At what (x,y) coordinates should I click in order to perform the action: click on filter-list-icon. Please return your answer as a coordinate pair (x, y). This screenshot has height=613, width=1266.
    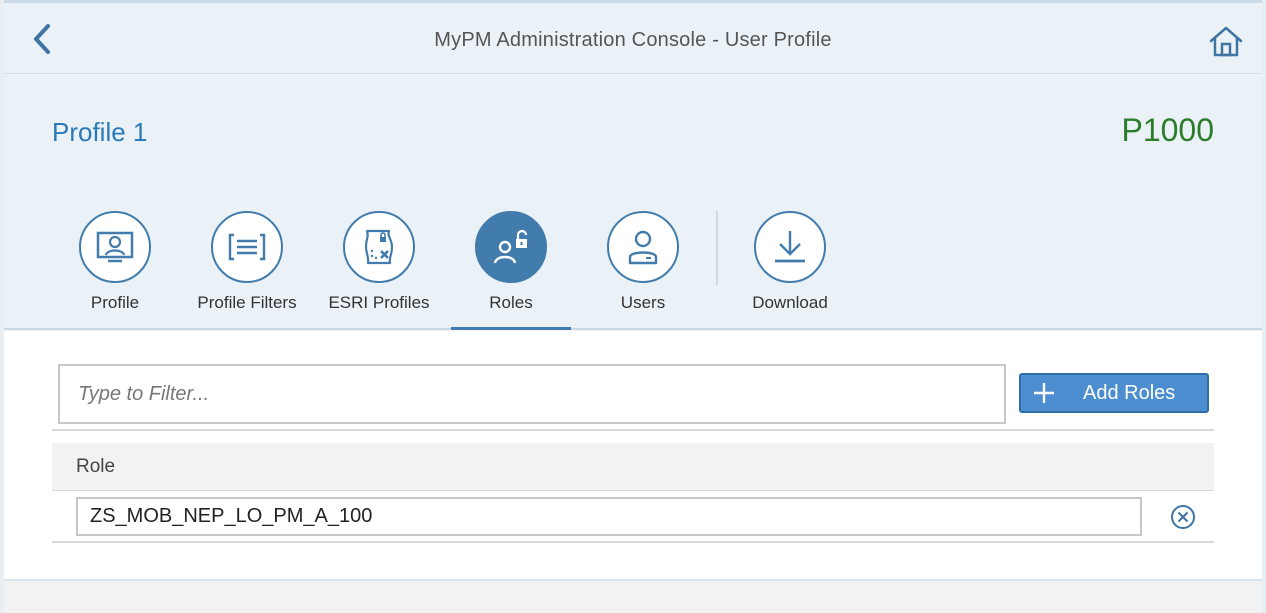
    Looking at the image, I should click on (247, 247).